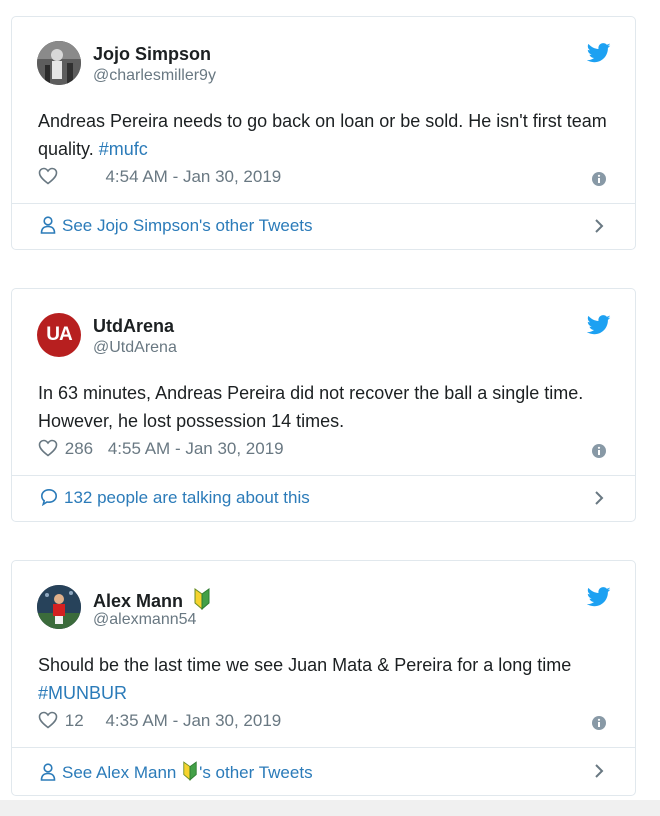 The image size is (660, 816). I want to click on author-name-row: Alex Mann, so click(152, 600).